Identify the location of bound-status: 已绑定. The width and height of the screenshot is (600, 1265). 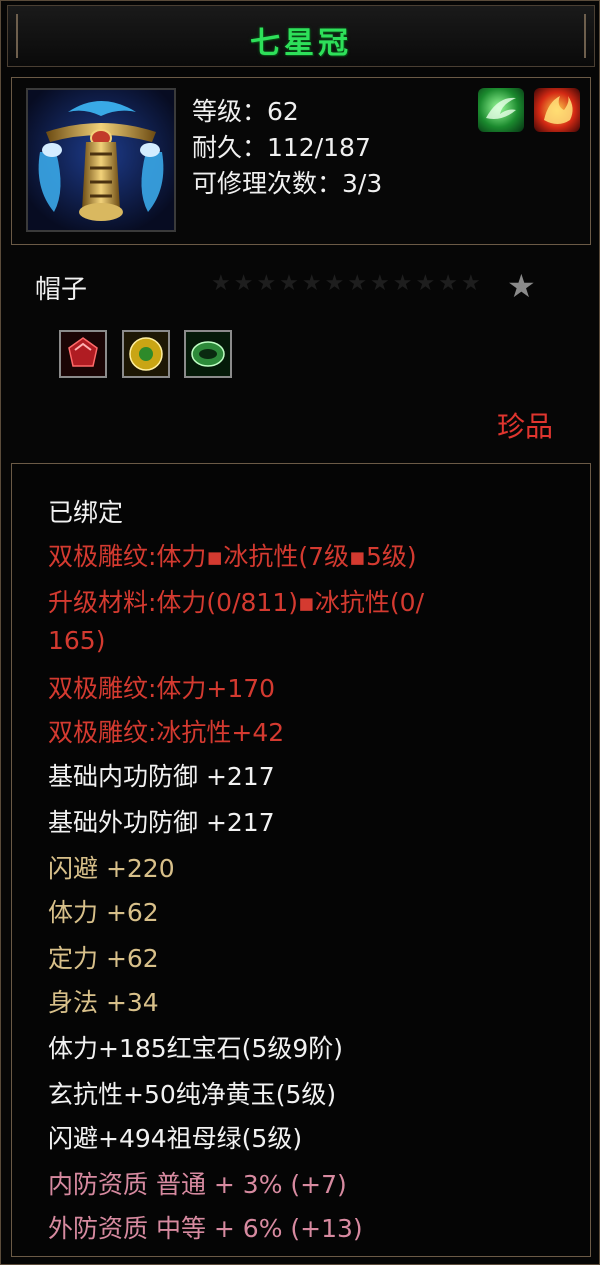
(86, 512).